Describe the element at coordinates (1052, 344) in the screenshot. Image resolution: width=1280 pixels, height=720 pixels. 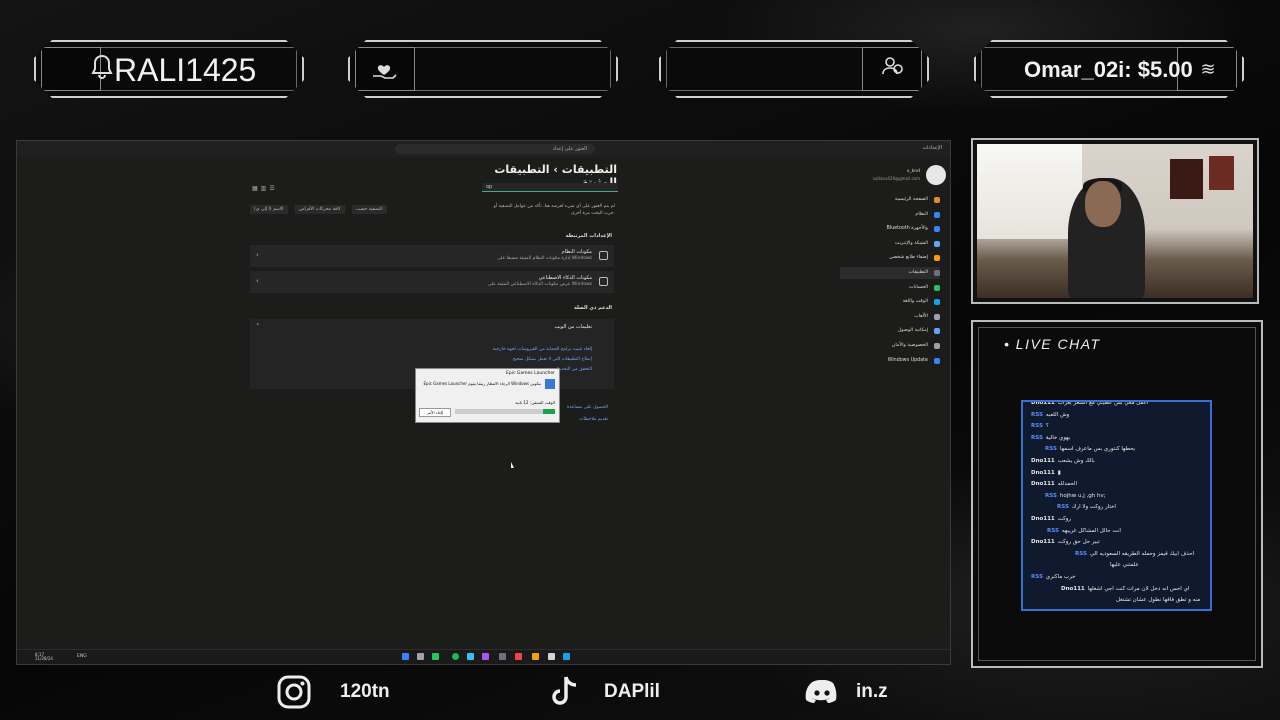
I see `live-chat-title: • LIVE CHAT` at that location.